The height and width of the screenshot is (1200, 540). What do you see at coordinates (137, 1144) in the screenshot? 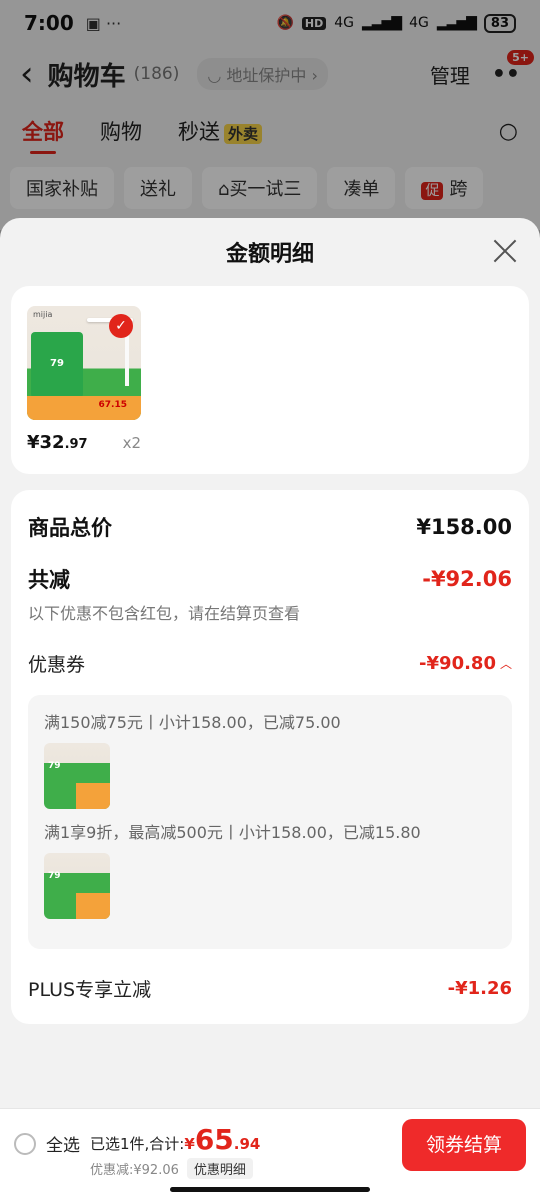
I see `selected-text: 已选1件,合计:` at bounding box center [137, 1144].